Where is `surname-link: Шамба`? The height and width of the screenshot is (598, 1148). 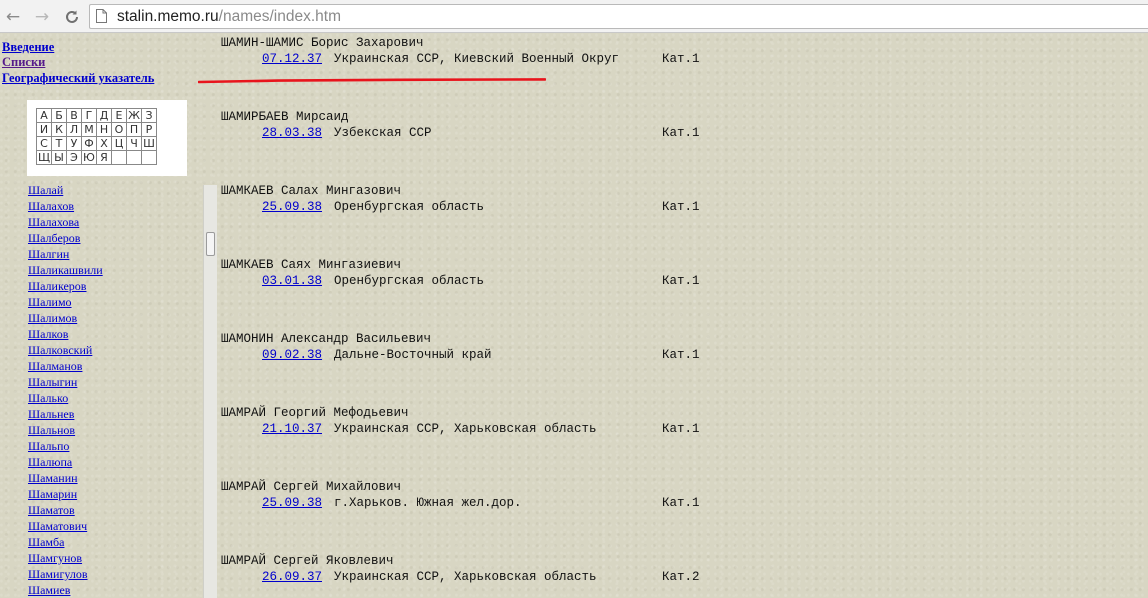 surname-link: Шамба is located at coordinates (65, 542).